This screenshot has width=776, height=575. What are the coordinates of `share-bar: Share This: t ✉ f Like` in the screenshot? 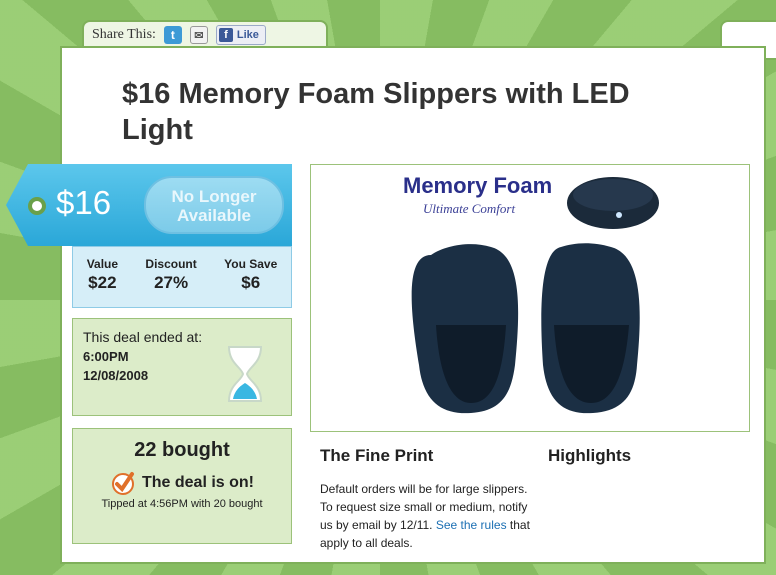 It's located at (205, 34).